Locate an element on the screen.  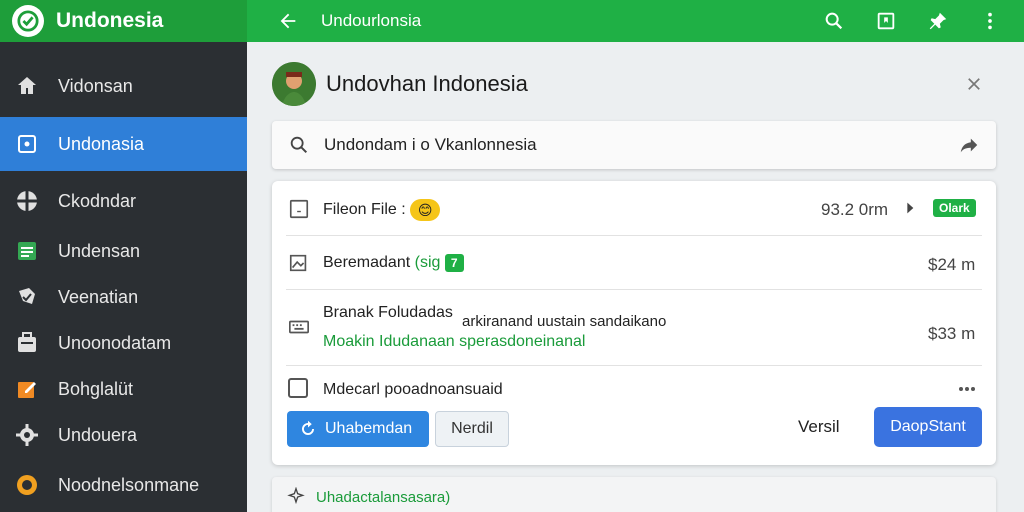
sidebar-item-label: Vidonsan is located at coordinates (95, 85).